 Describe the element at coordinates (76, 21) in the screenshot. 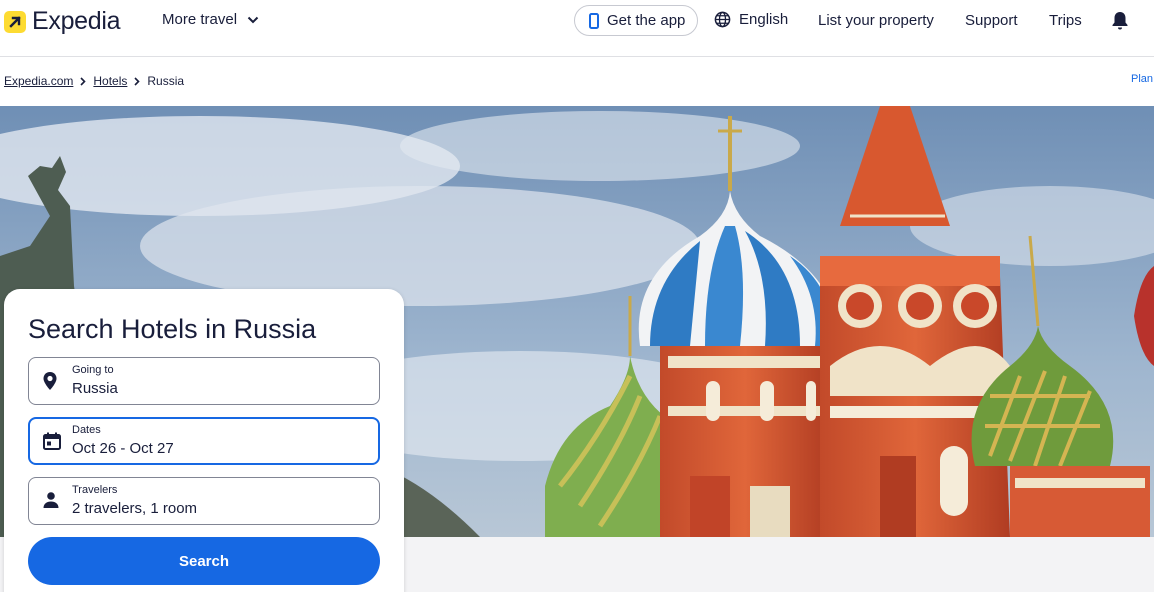

I see `brand-name: Expedia` at that location.